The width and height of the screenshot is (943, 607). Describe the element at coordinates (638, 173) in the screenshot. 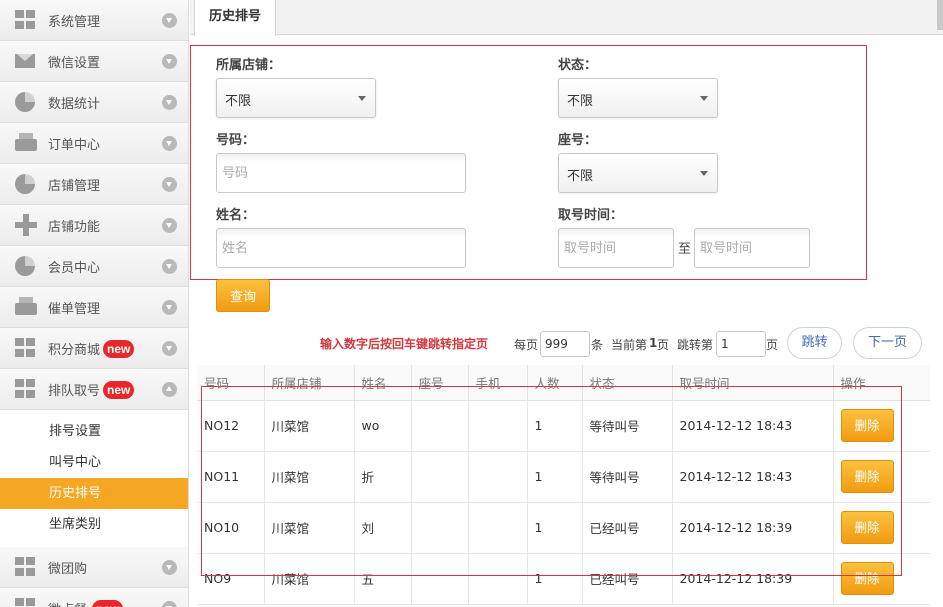

I see `seat-select: 不限` at that location.